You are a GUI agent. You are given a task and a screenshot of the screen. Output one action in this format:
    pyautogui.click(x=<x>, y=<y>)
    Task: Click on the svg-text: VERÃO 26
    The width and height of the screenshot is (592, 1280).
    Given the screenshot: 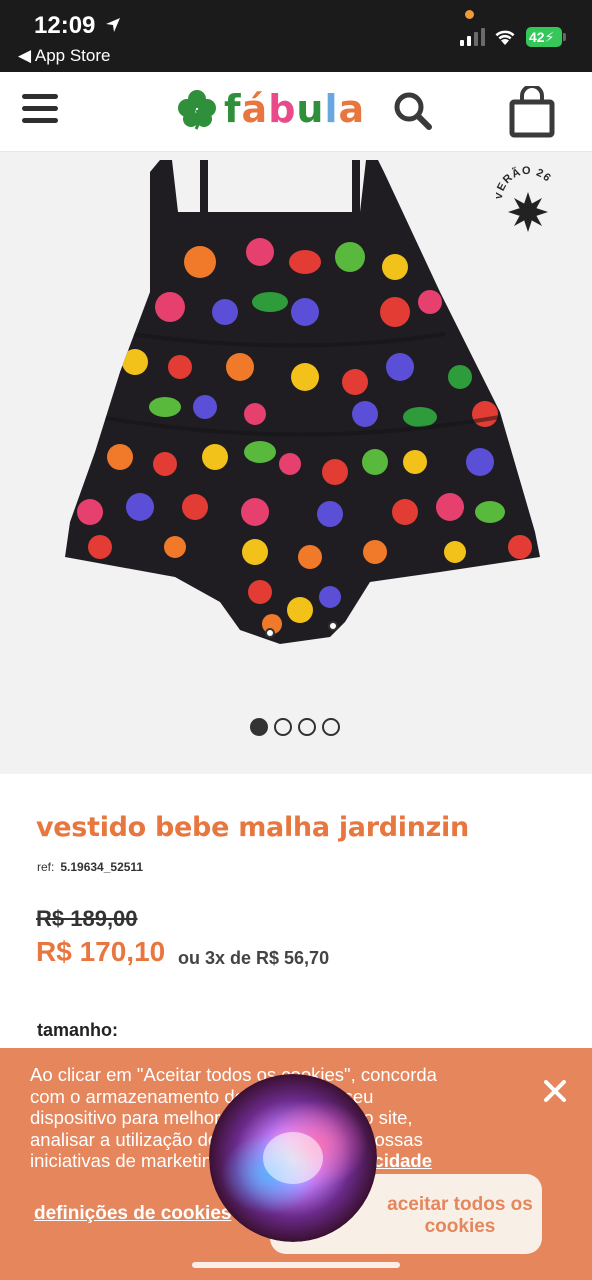 What is the action you would take?
    pyautogui.click(x=524, y=183)
    